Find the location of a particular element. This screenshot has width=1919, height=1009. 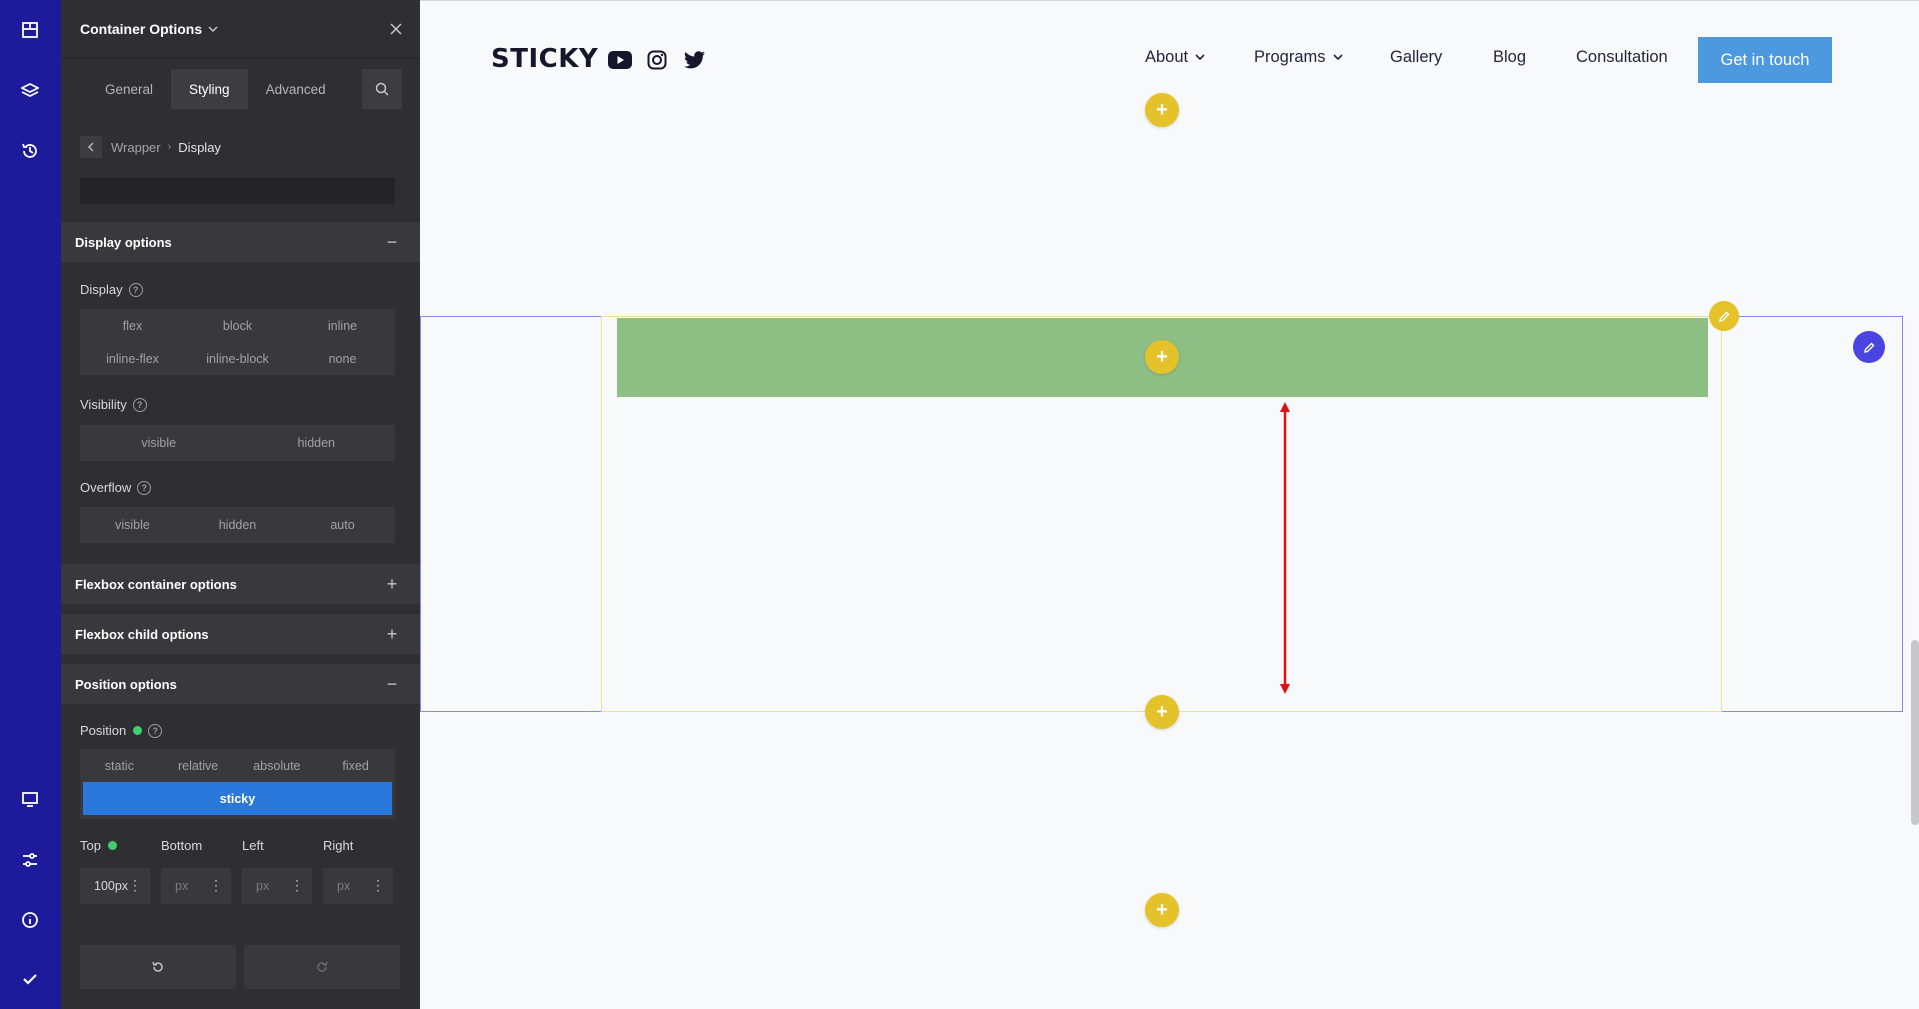

bottom-placeholder: px is located at coordinates (182, 886).